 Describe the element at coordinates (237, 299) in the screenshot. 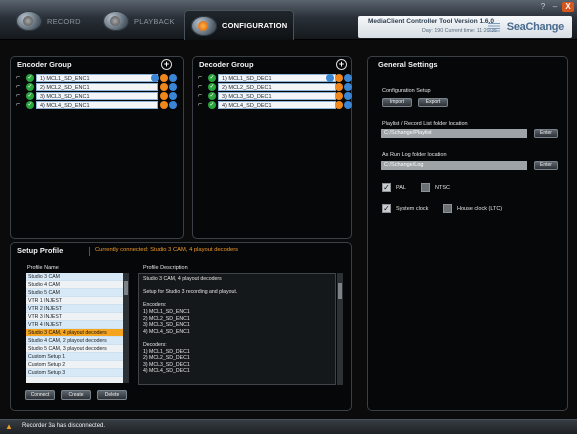

I see `description-line` at that location.